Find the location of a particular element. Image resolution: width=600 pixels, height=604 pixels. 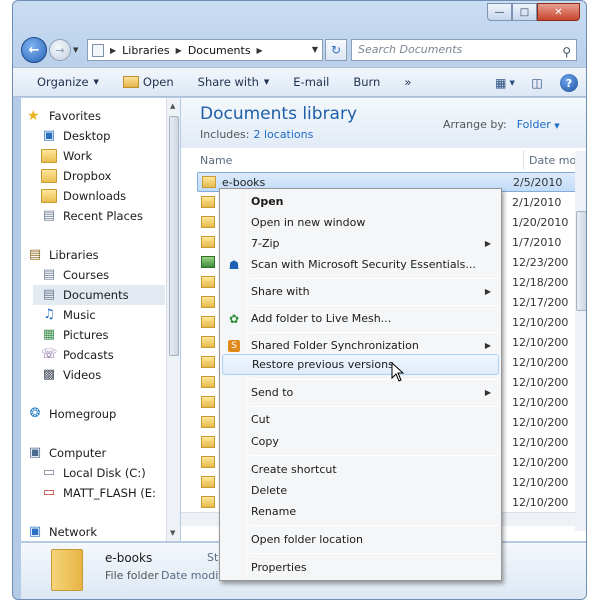

nav-scroll-thumb is located at coordinates (174, 236).